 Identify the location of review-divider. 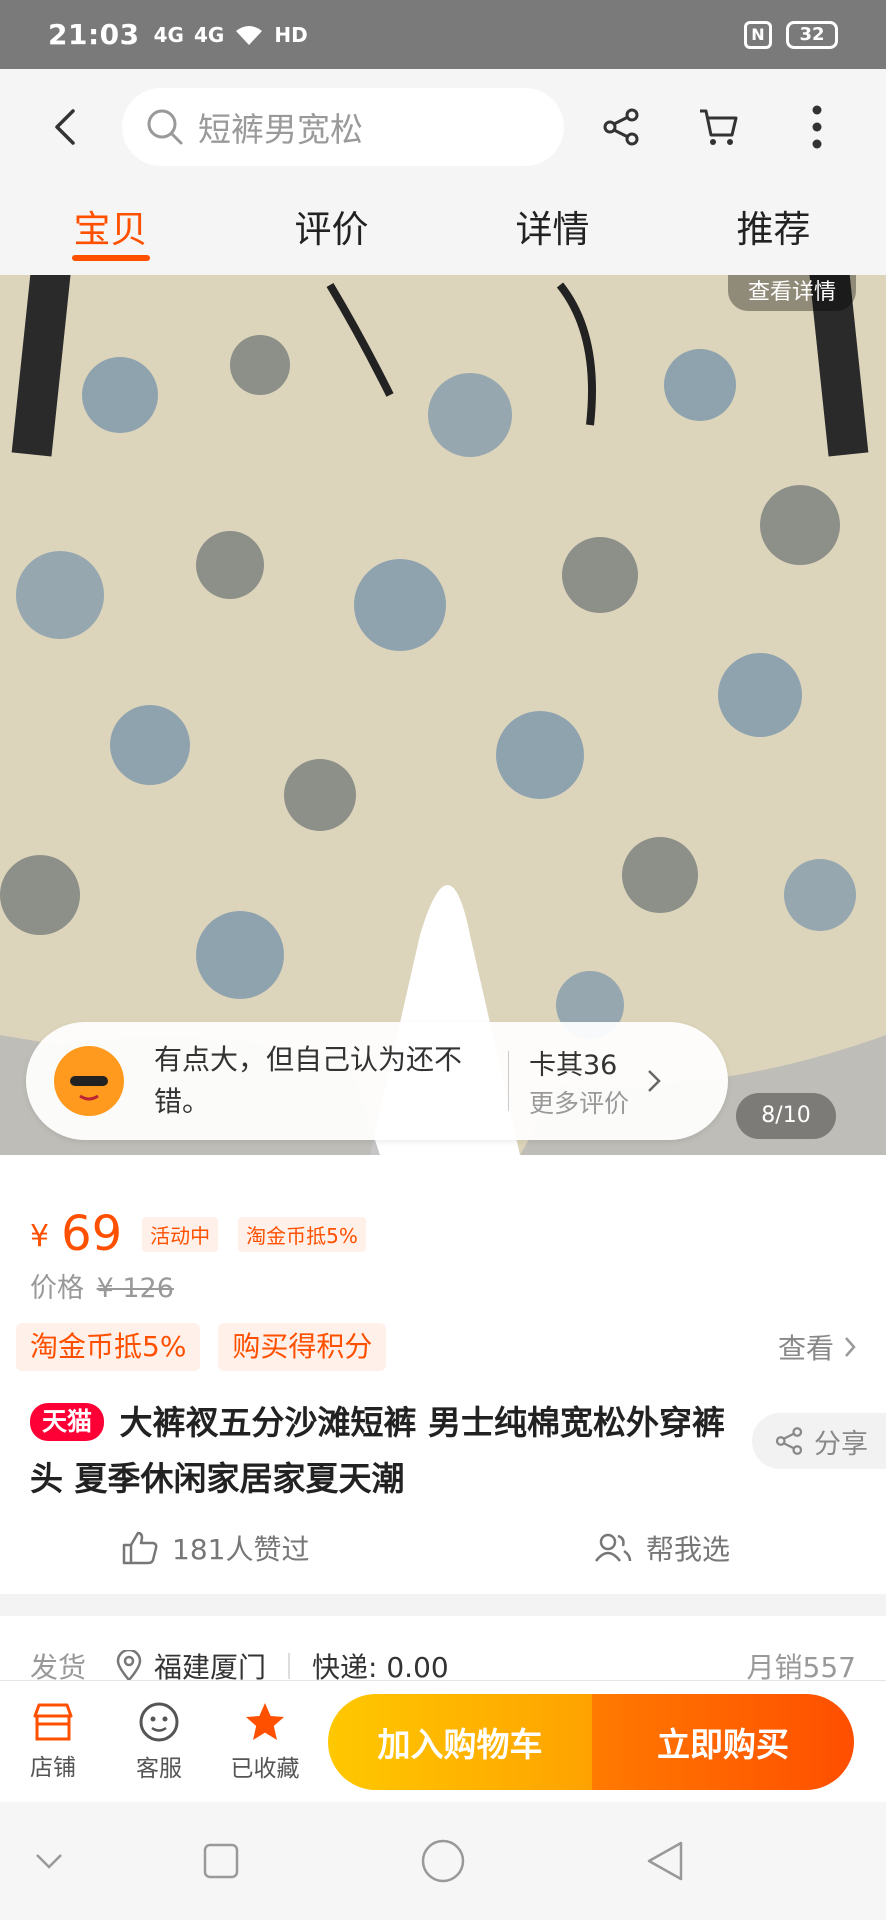
(508, 1081).